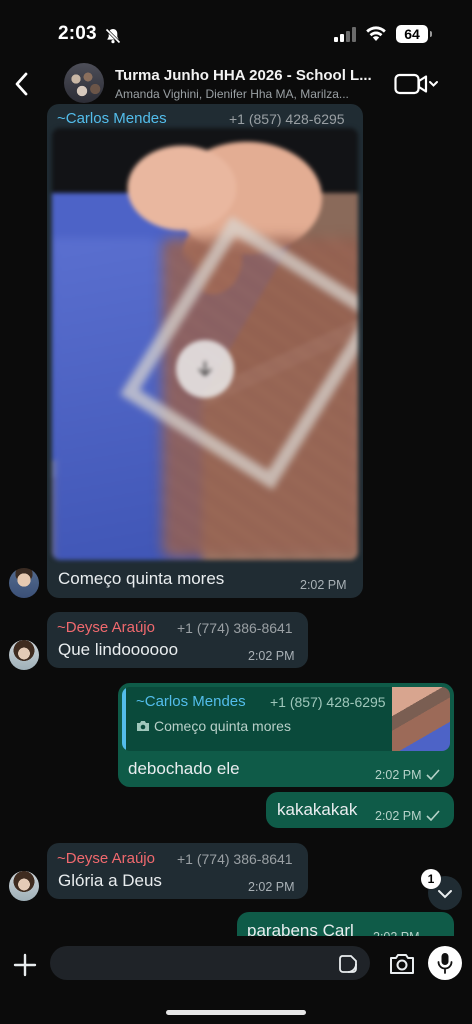 The width and height of the screenshot is (472, 1024). I want to click on video-camera-icon, so click(417, 84).